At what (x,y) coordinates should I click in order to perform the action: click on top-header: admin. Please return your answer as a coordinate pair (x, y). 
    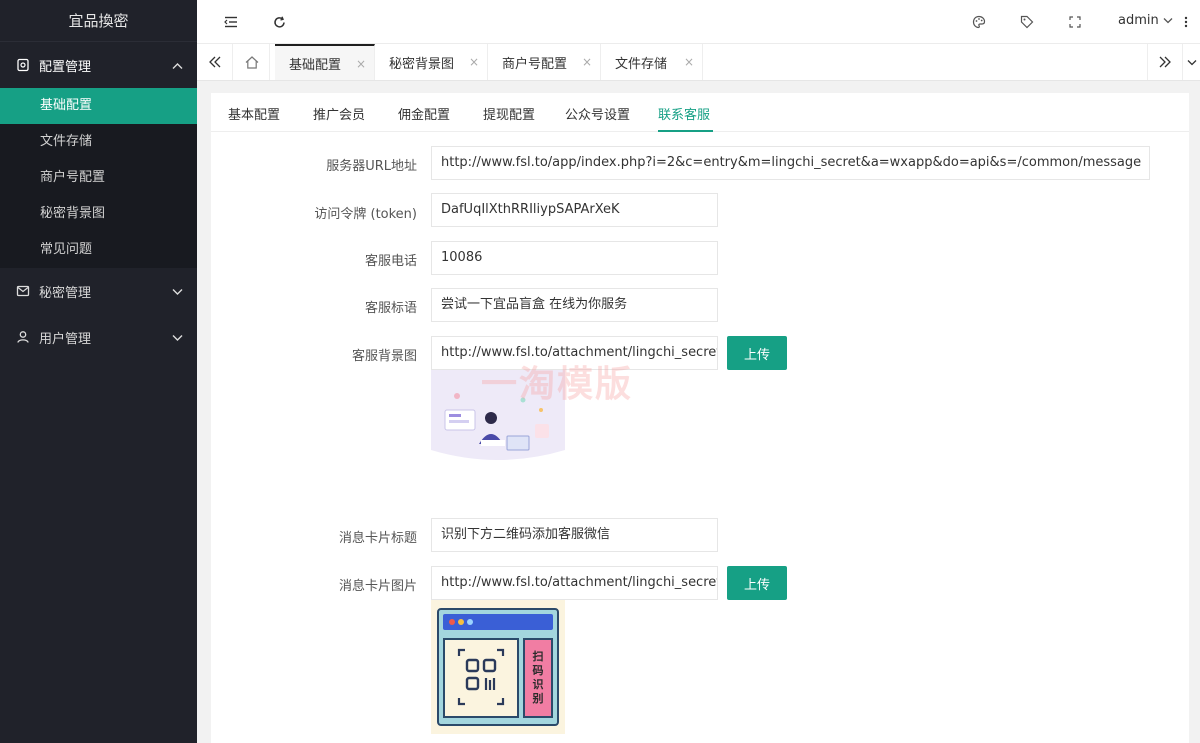
    Looking at the image, I should click on (698, 22).